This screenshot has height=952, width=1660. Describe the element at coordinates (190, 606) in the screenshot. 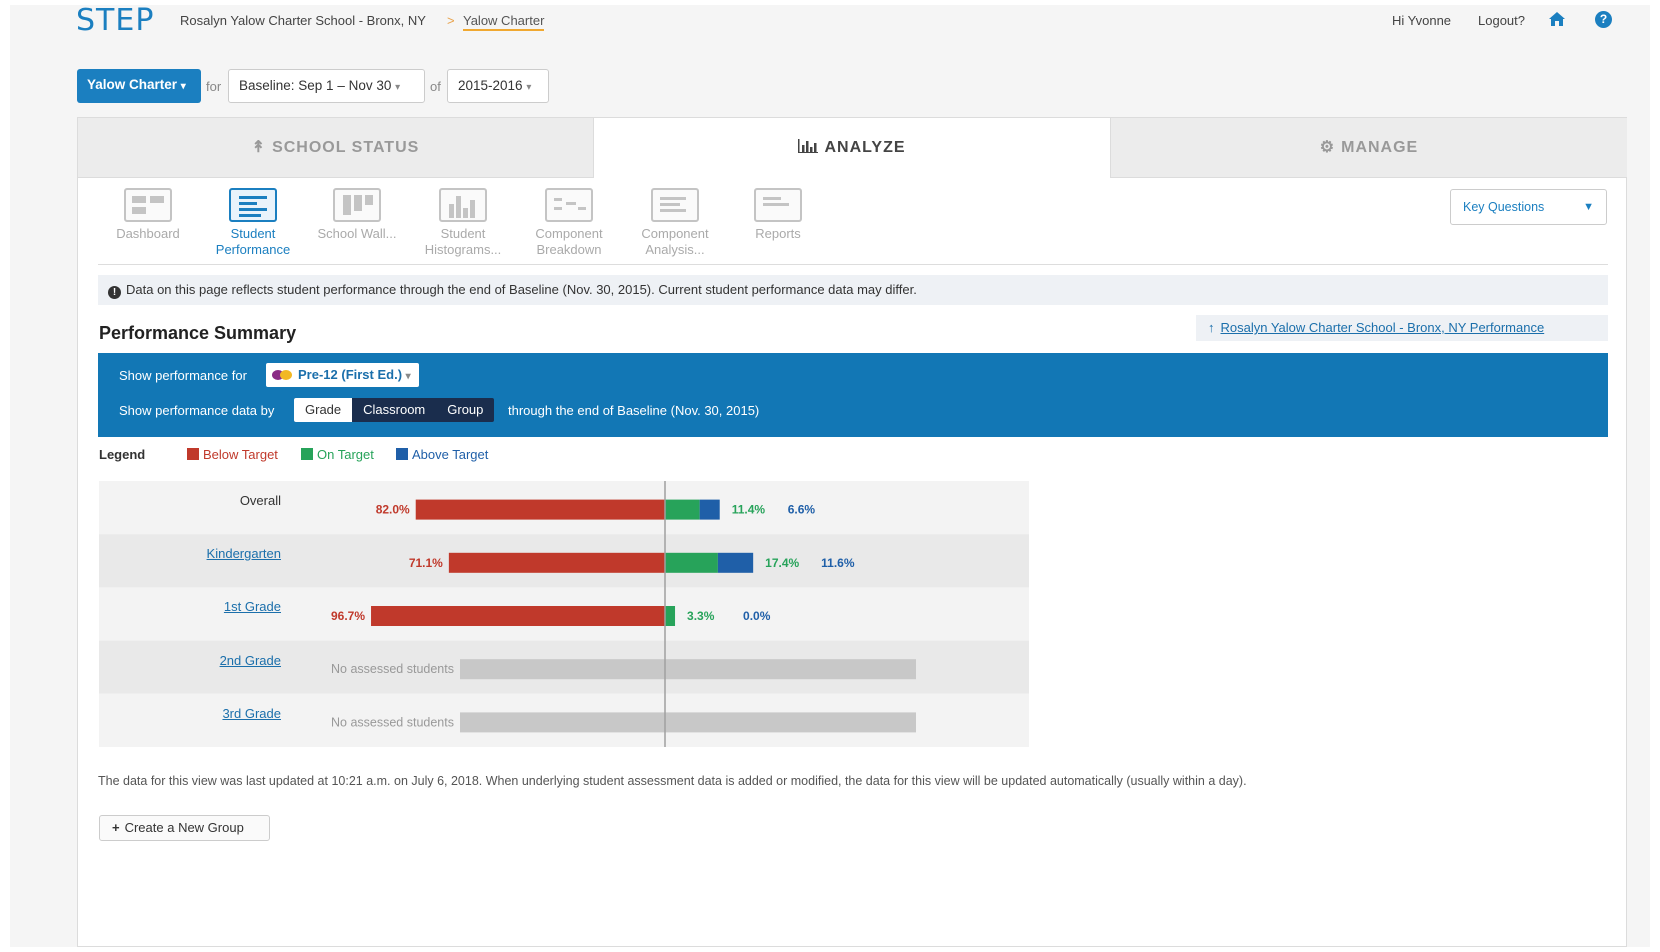

I see `chart-category-label: 1st Grade` at that location.